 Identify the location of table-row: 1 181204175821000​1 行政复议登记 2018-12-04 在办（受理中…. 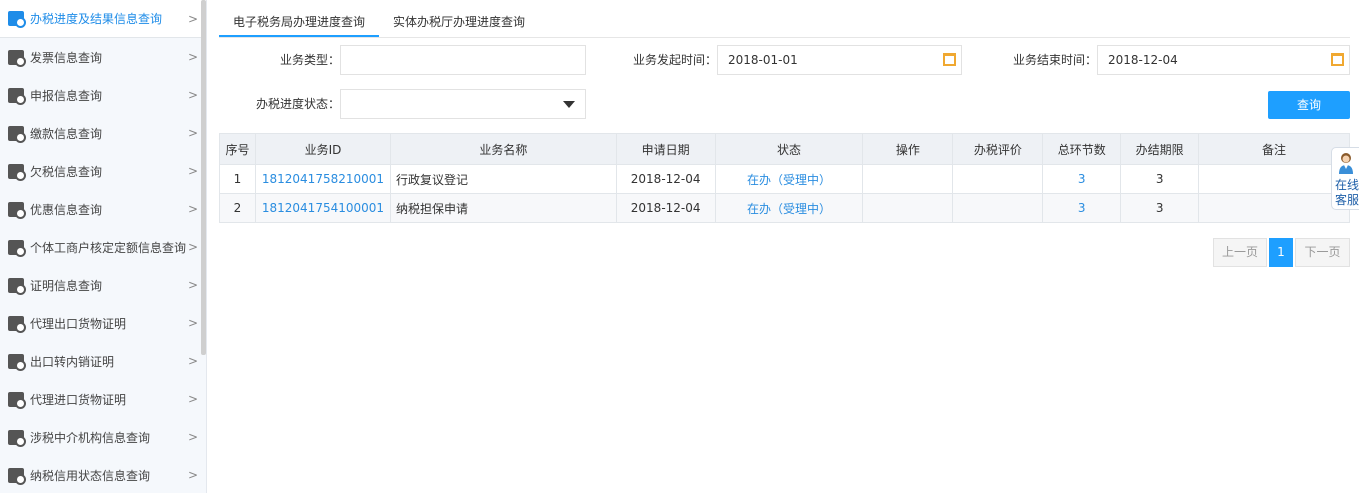
(784, 179).